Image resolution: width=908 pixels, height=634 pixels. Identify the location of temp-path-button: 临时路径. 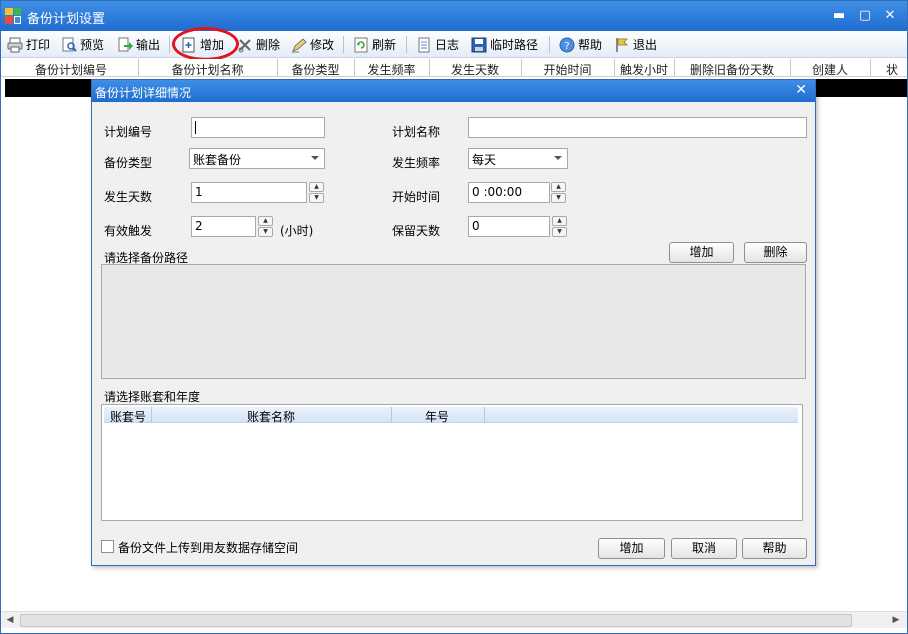
(504, 44).